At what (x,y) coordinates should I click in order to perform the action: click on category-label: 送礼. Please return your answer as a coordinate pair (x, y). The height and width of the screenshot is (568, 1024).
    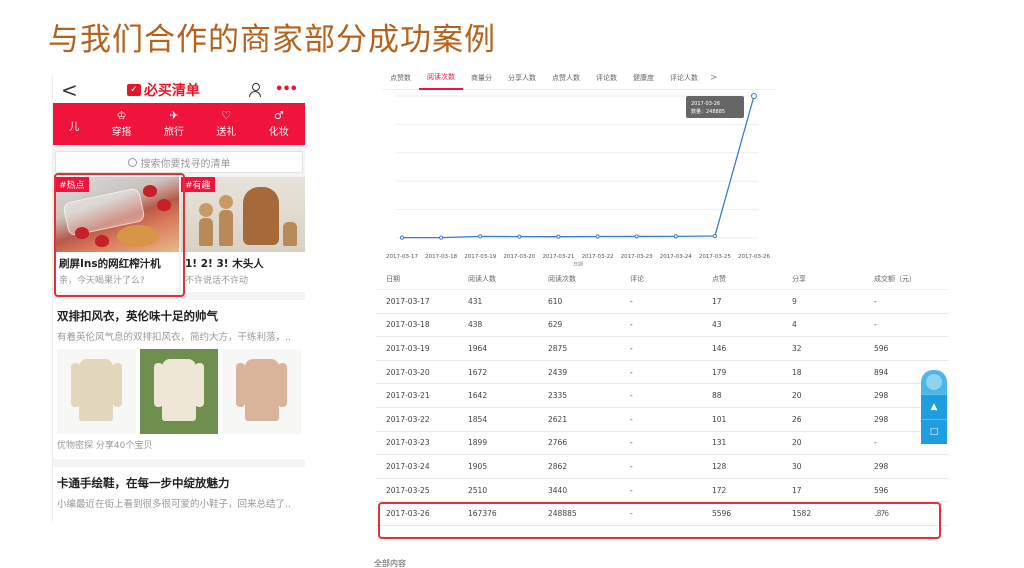
    Looking at the image, I should click on (226, 132).